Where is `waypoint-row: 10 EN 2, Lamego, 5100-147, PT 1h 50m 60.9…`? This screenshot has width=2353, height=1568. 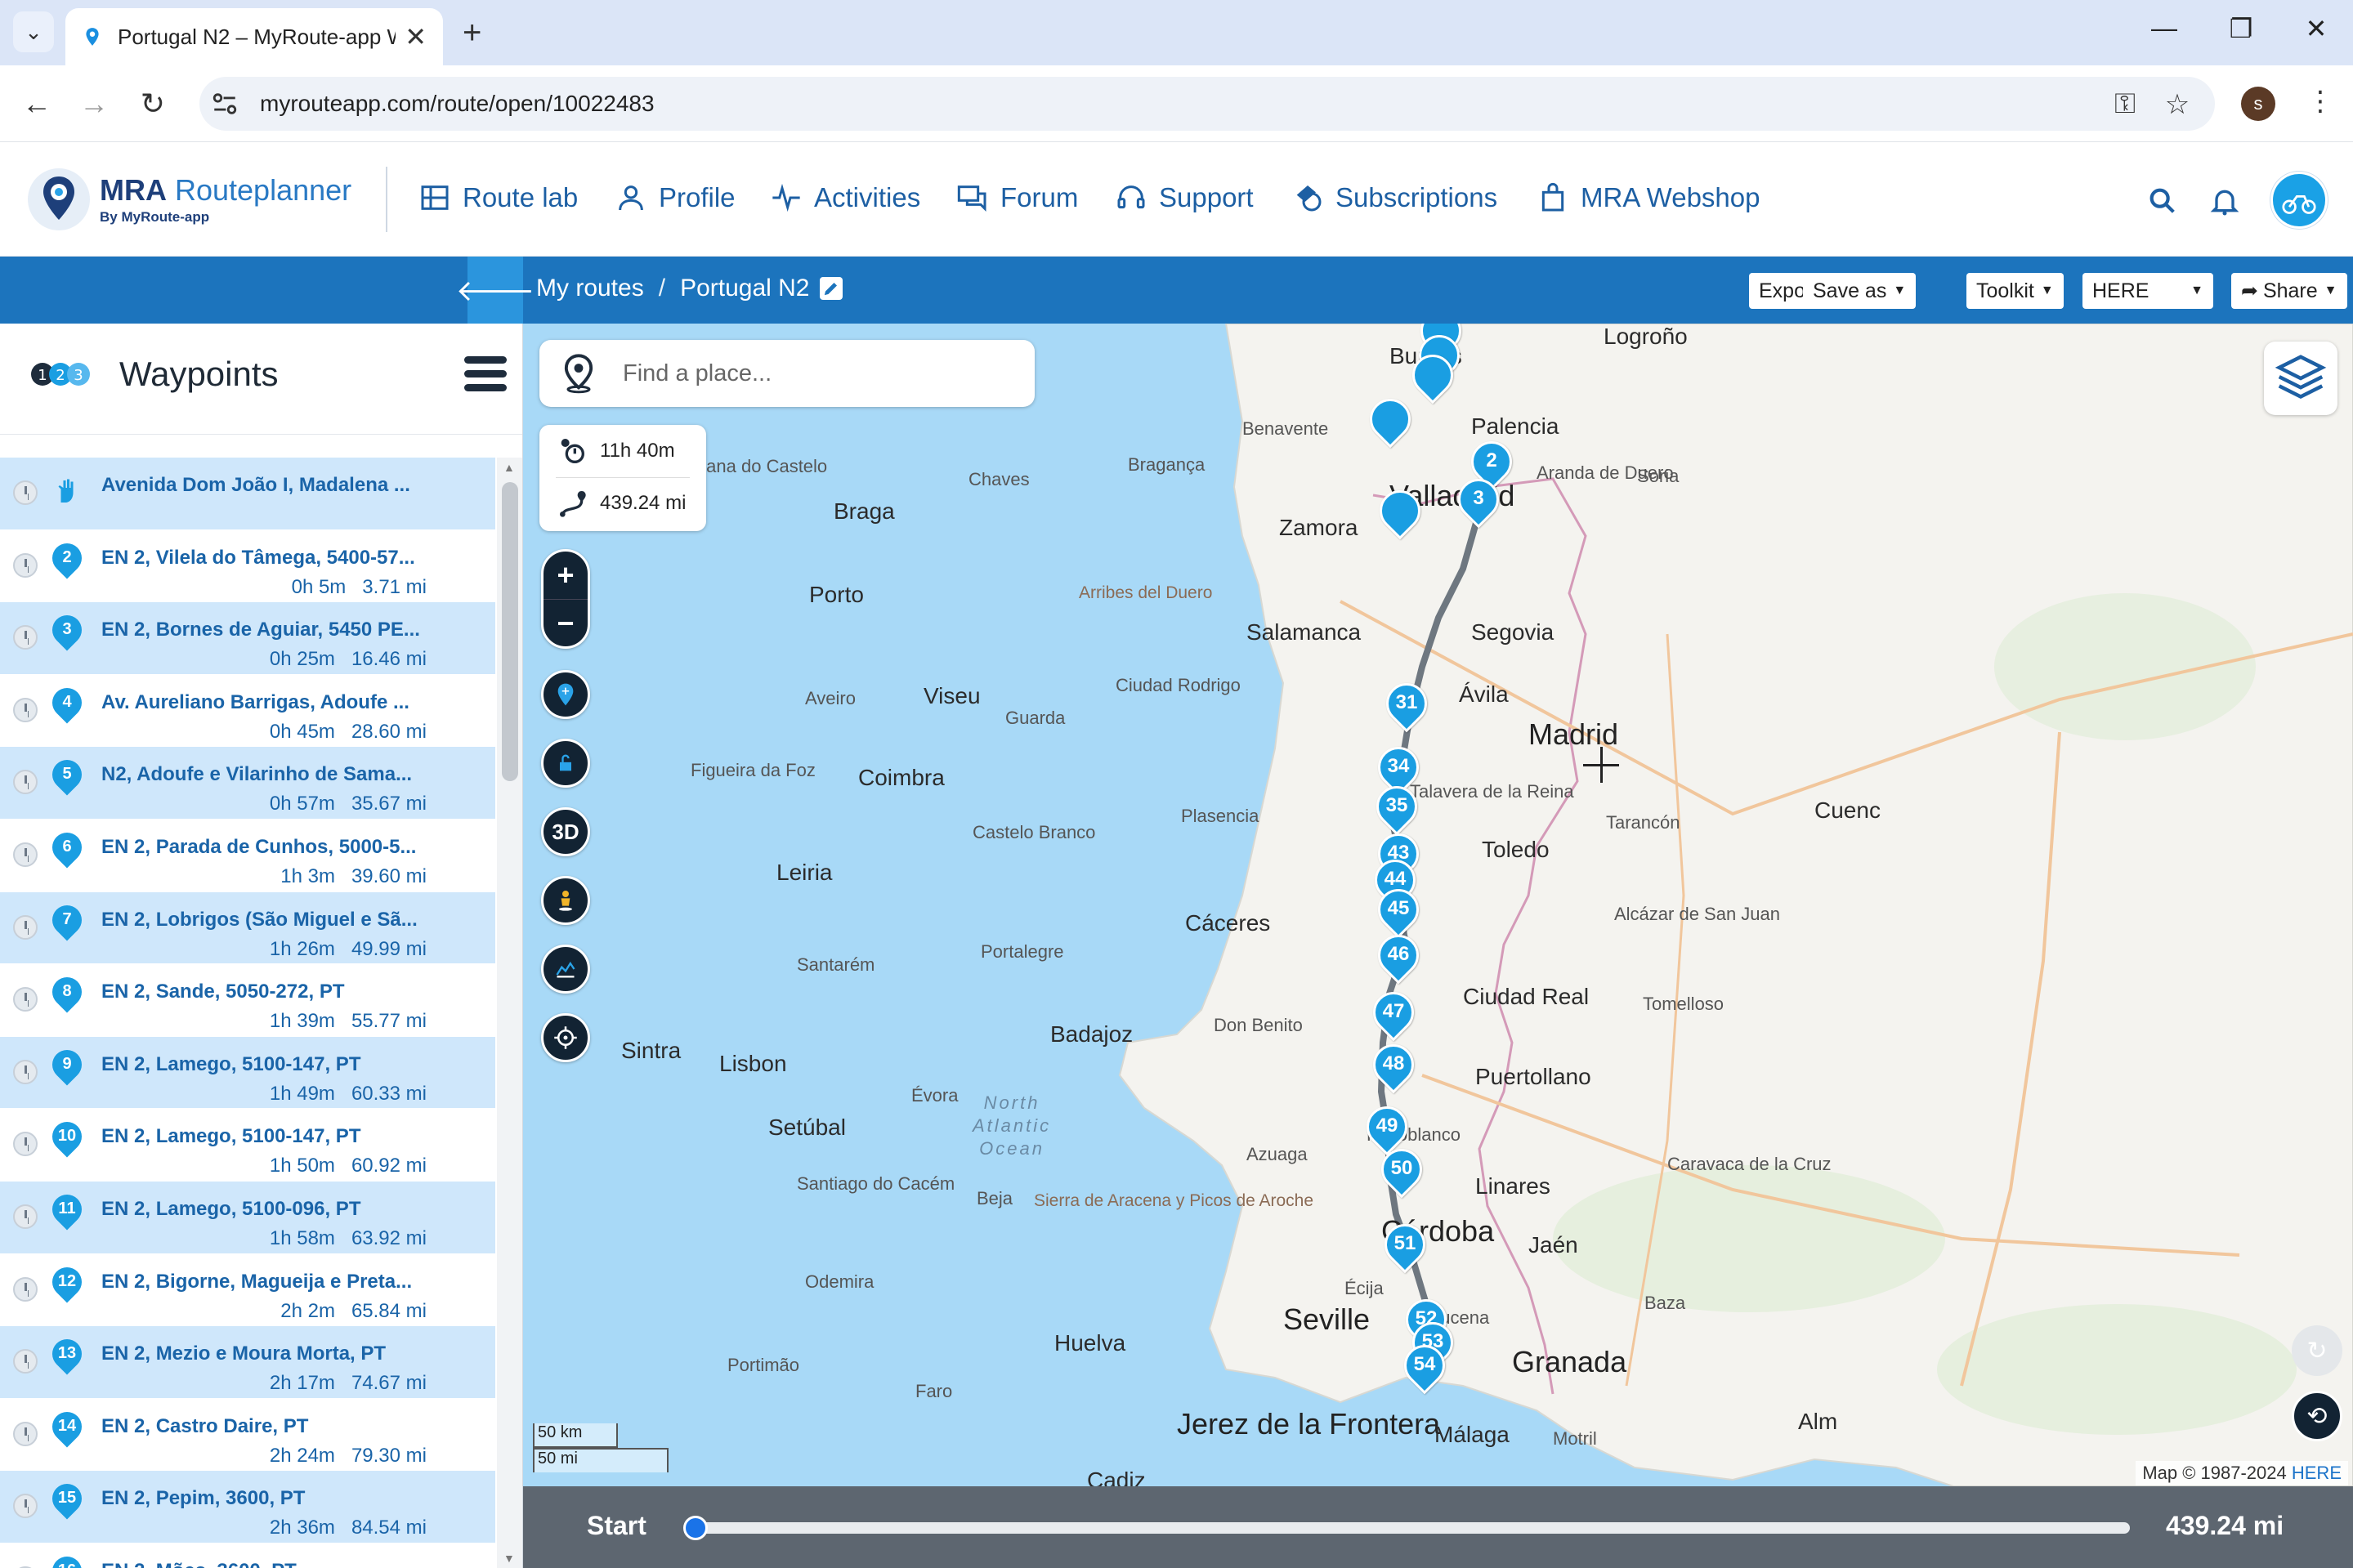 waypoint-row: 10 EN 2, Lamego, 5100-147, PT 1h 50m 60.9… is located at coordinates (247, 1145).